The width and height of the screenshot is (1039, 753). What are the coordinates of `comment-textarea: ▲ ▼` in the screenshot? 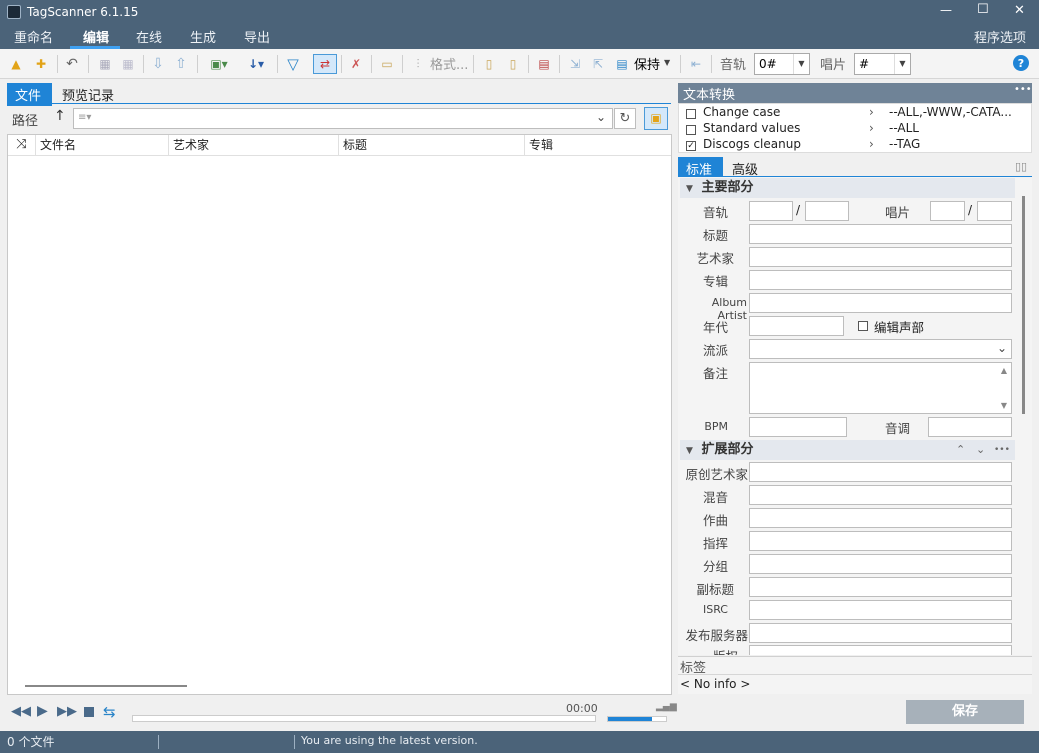 It's located at (880, 388).